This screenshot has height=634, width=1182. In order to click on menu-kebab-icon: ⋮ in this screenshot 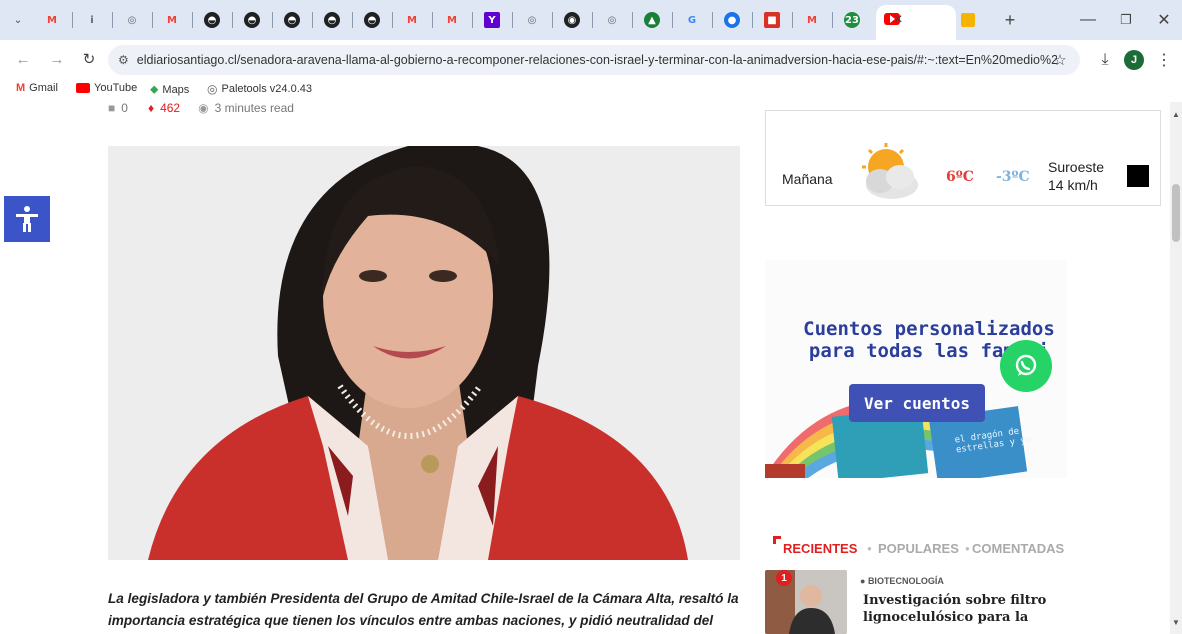, I will do `click(1164, 60)`.